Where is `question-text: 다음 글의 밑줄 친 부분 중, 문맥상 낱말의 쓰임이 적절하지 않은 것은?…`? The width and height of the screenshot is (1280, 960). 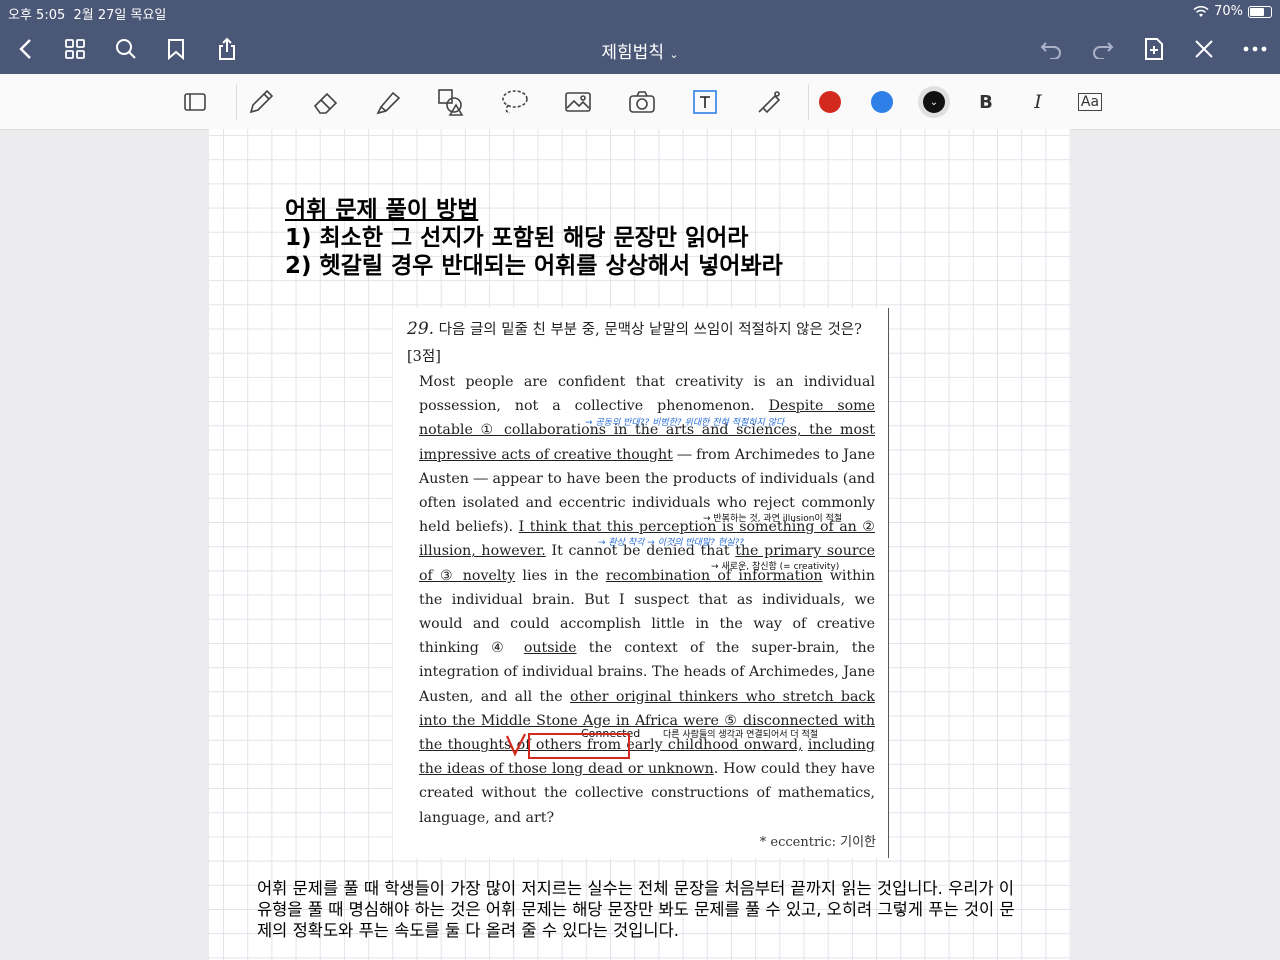 question-text: 다음 글의 밑줄 친 부분 중, 문맥상 낱말의 쓰임이 적절하지 않은 것은?… is located at coordinates (634, 343).